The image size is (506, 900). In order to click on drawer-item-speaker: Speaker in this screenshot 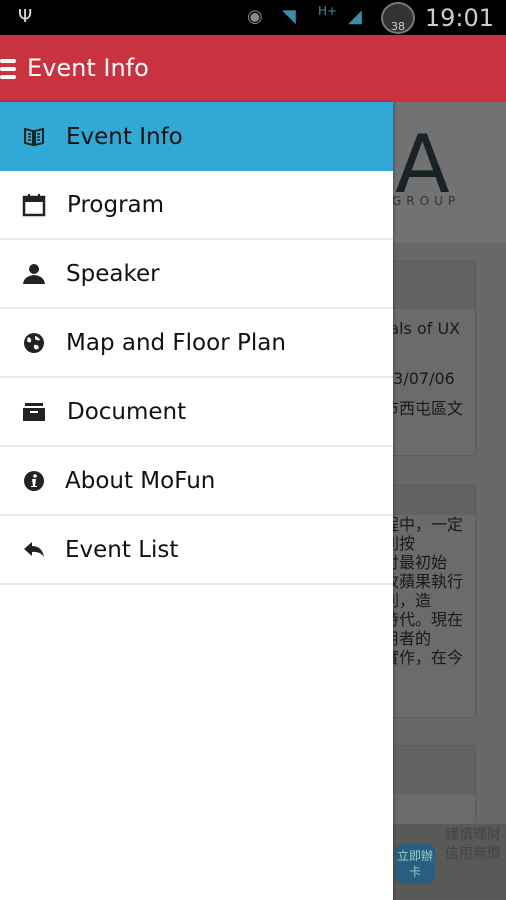, I will do `click(196, 274)`.